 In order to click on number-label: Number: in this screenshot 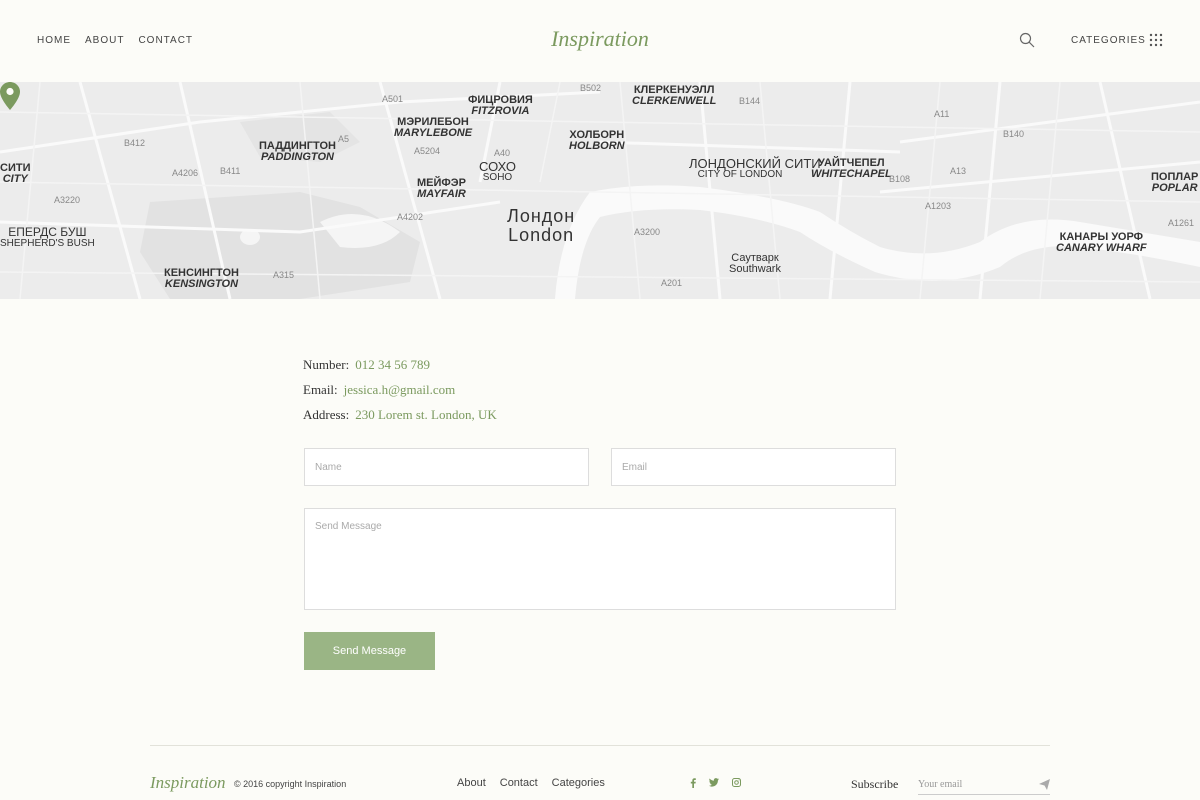, I will do `click(326, 364)`.